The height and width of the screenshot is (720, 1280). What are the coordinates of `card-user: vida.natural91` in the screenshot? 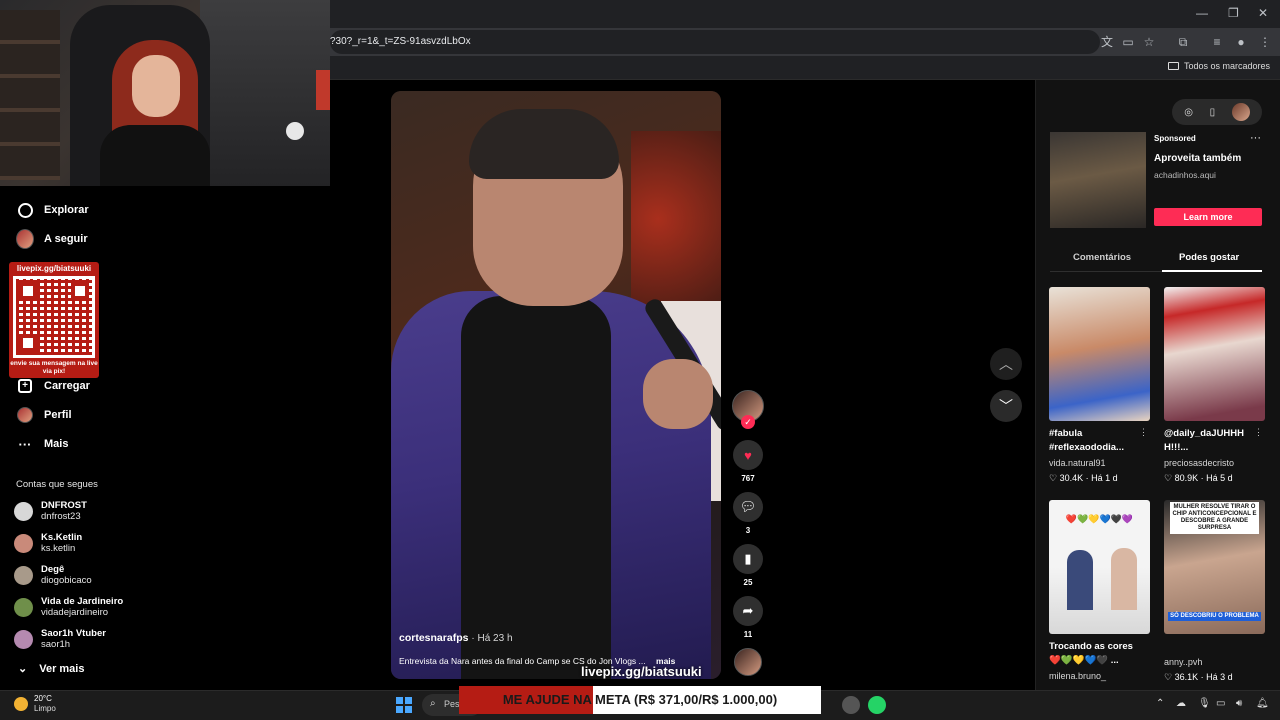 It's located at (1099, 463).